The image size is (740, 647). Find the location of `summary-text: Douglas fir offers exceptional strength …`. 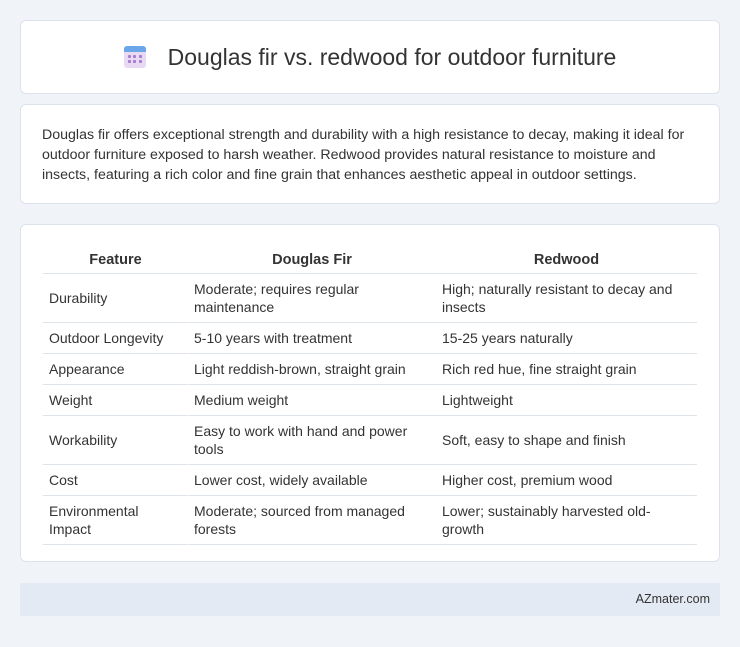

summary-text: Douglas fir offers exceptional strength … is located at coordinates (363, 155).